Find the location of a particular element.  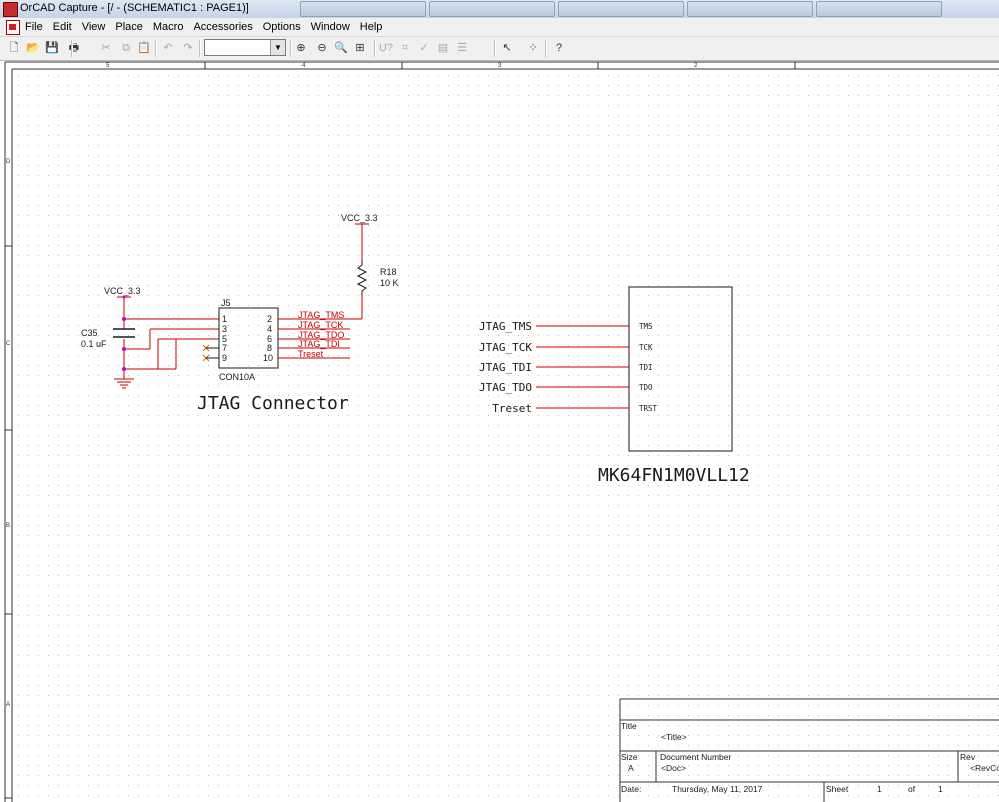

power-symbol-vcc-c35: VCC_3.3 is located at coordinates (122, 292).